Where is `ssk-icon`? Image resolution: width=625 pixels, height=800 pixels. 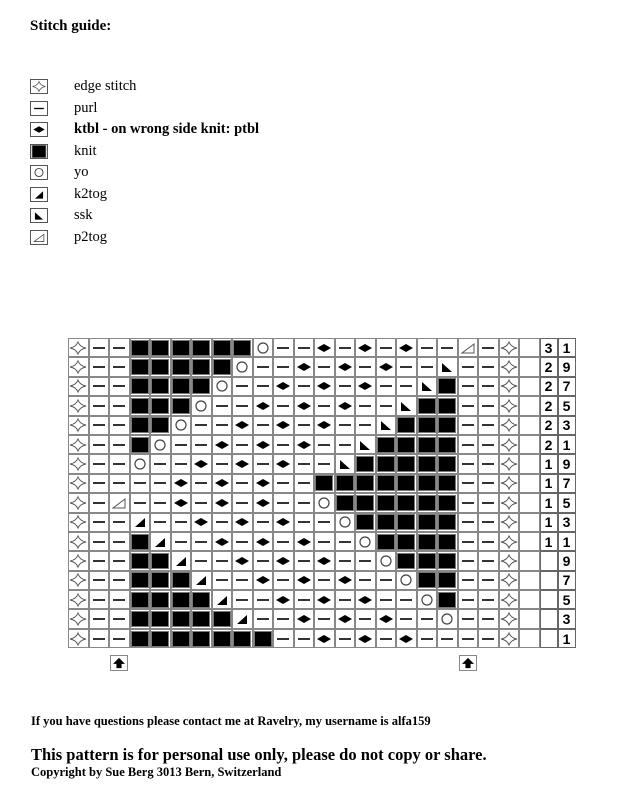 ssk-icon is located at coordinates (344, 465).